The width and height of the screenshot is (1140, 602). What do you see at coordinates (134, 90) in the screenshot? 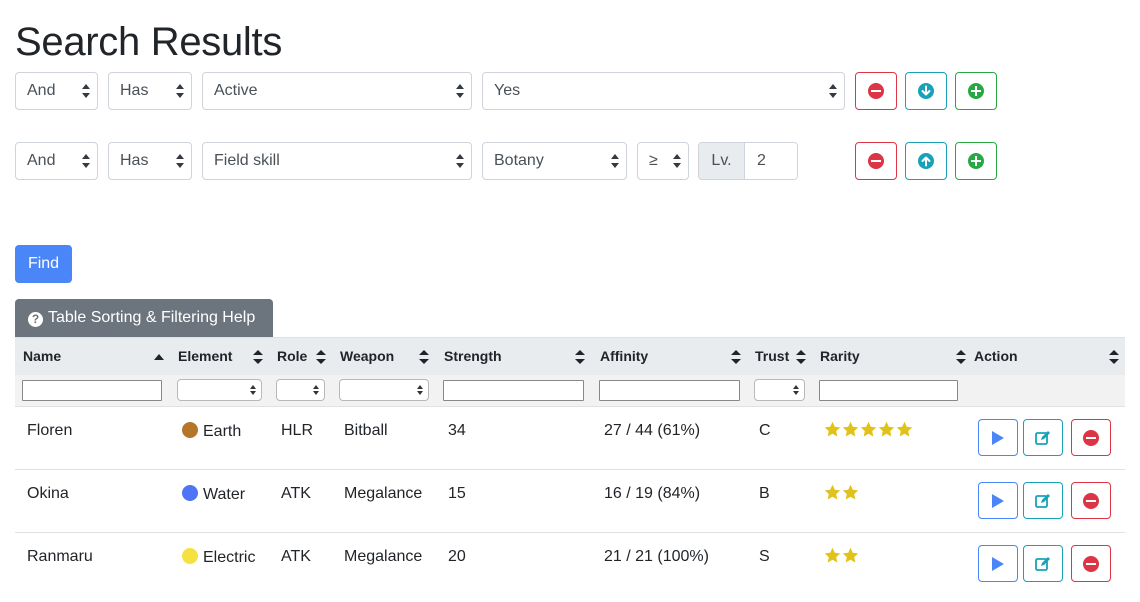
I see `filter-1-mode-value: Has` at bounding box center [134, 90].